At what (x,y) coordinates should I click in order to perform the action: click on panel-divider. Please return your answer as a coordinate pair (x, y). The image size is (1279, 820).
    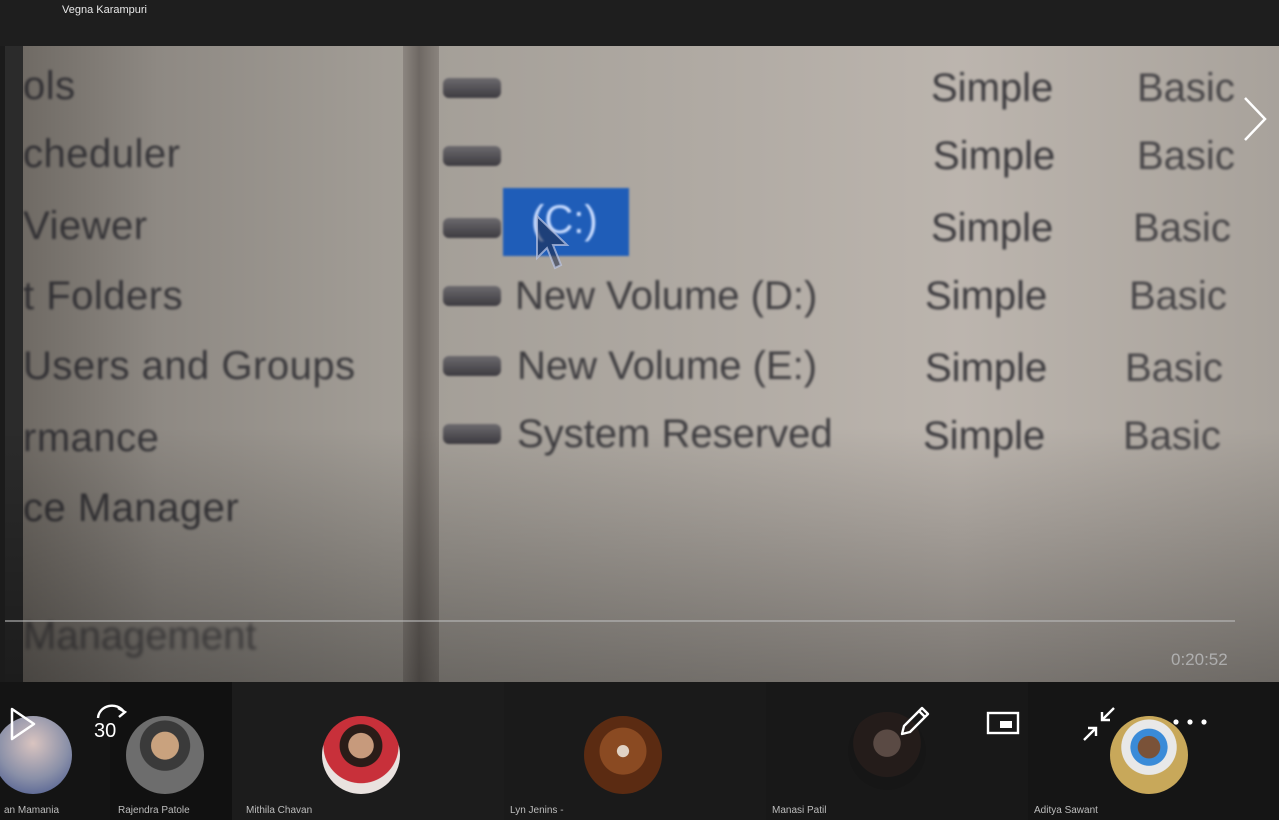
    Looking at the image, I should click on (421, 364).